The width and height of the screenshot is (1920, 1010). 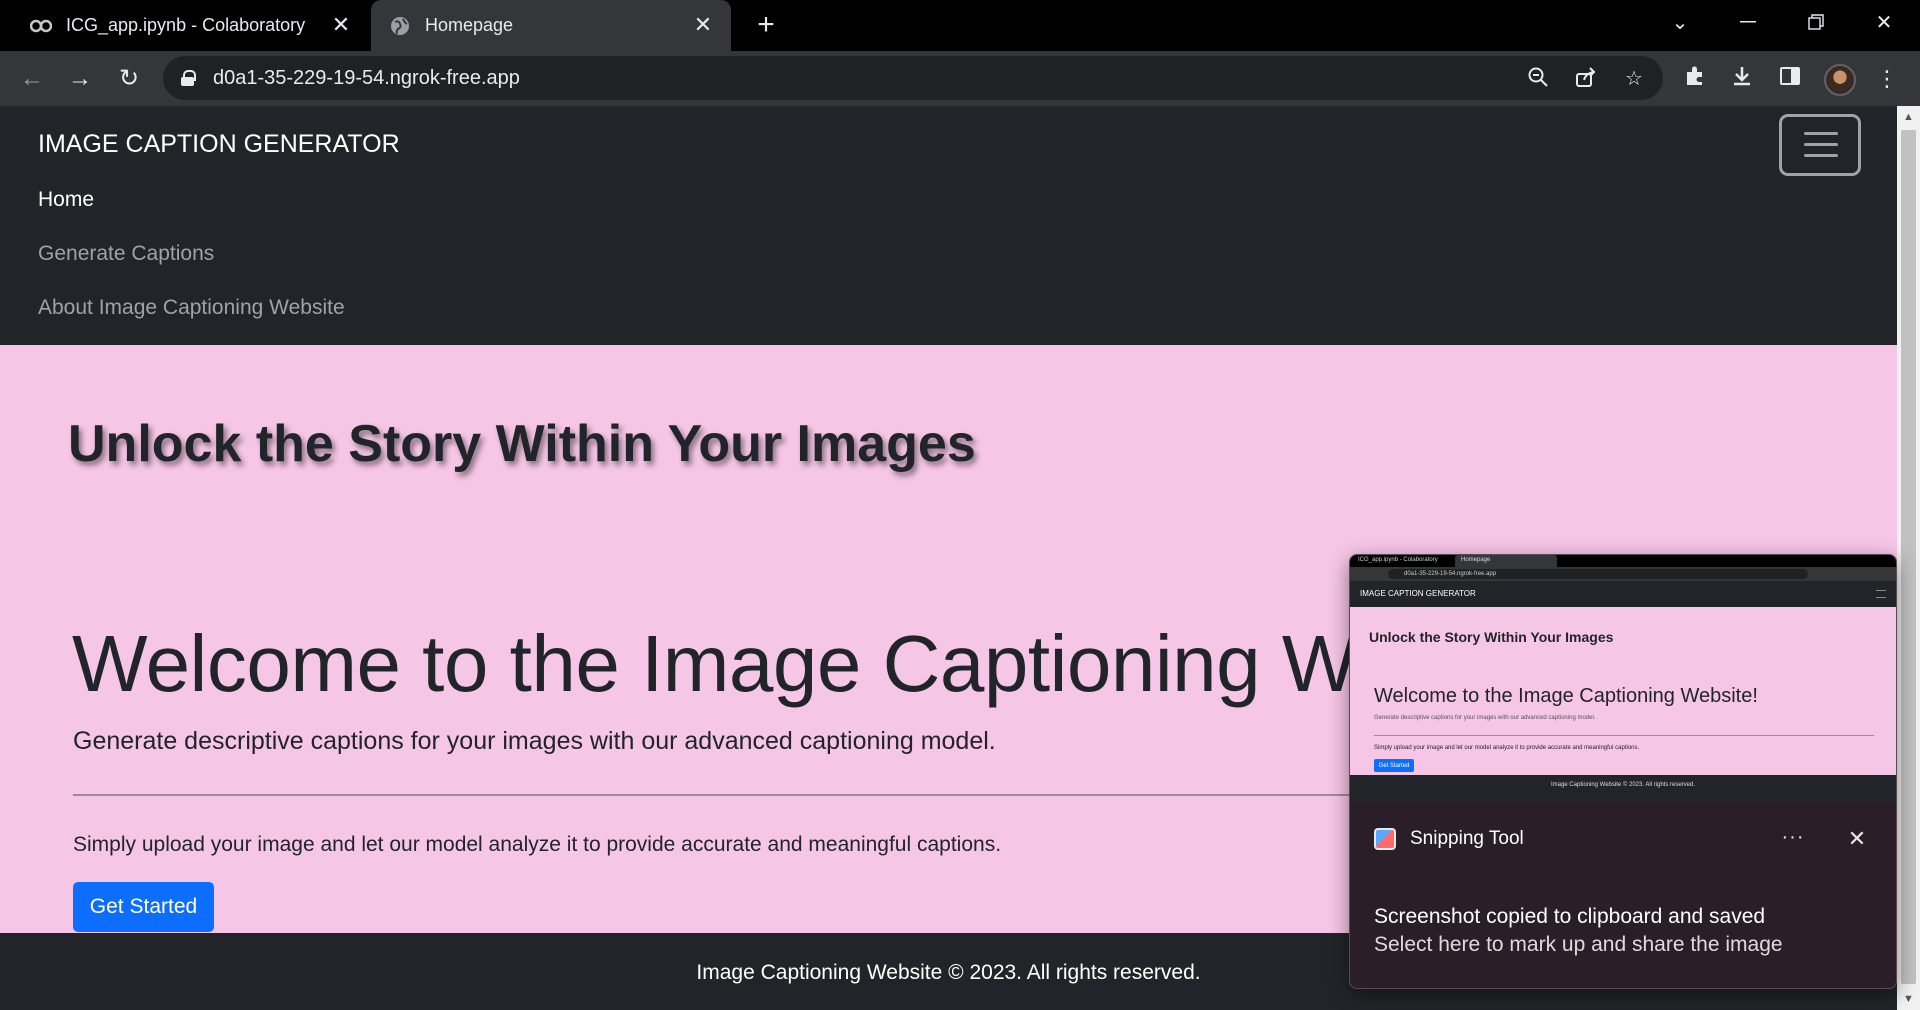 I want to click on toast-app-name: Snipping Tool, so click(x=1467, y=838).